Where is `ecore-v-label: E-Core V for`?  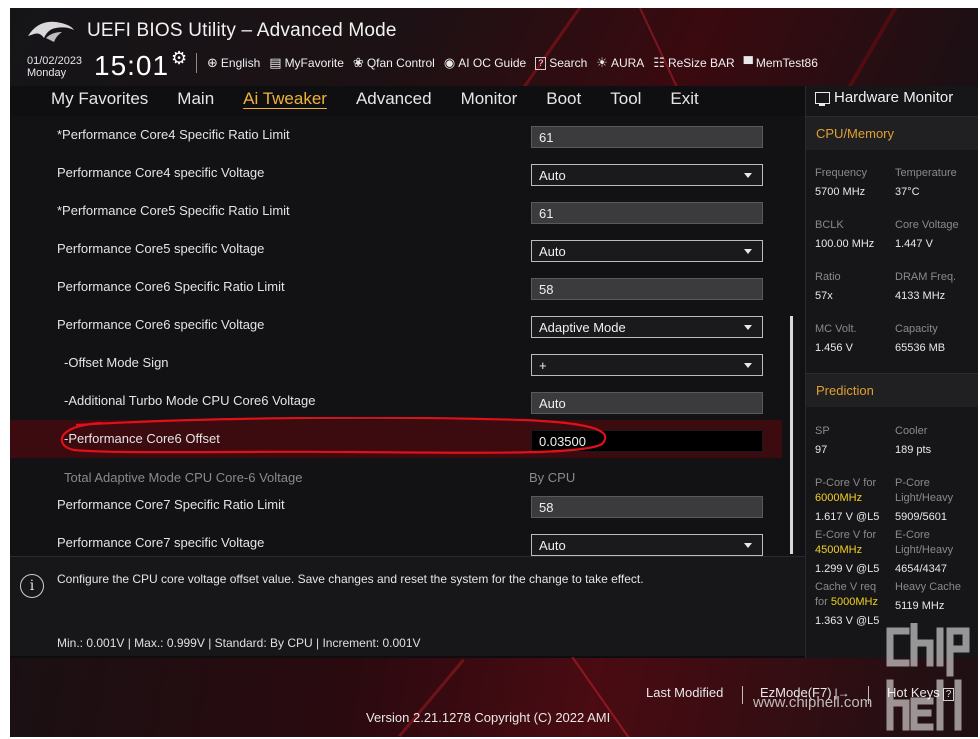 ecore-v-label: E-Core V for is located at coordinates (846, 535).